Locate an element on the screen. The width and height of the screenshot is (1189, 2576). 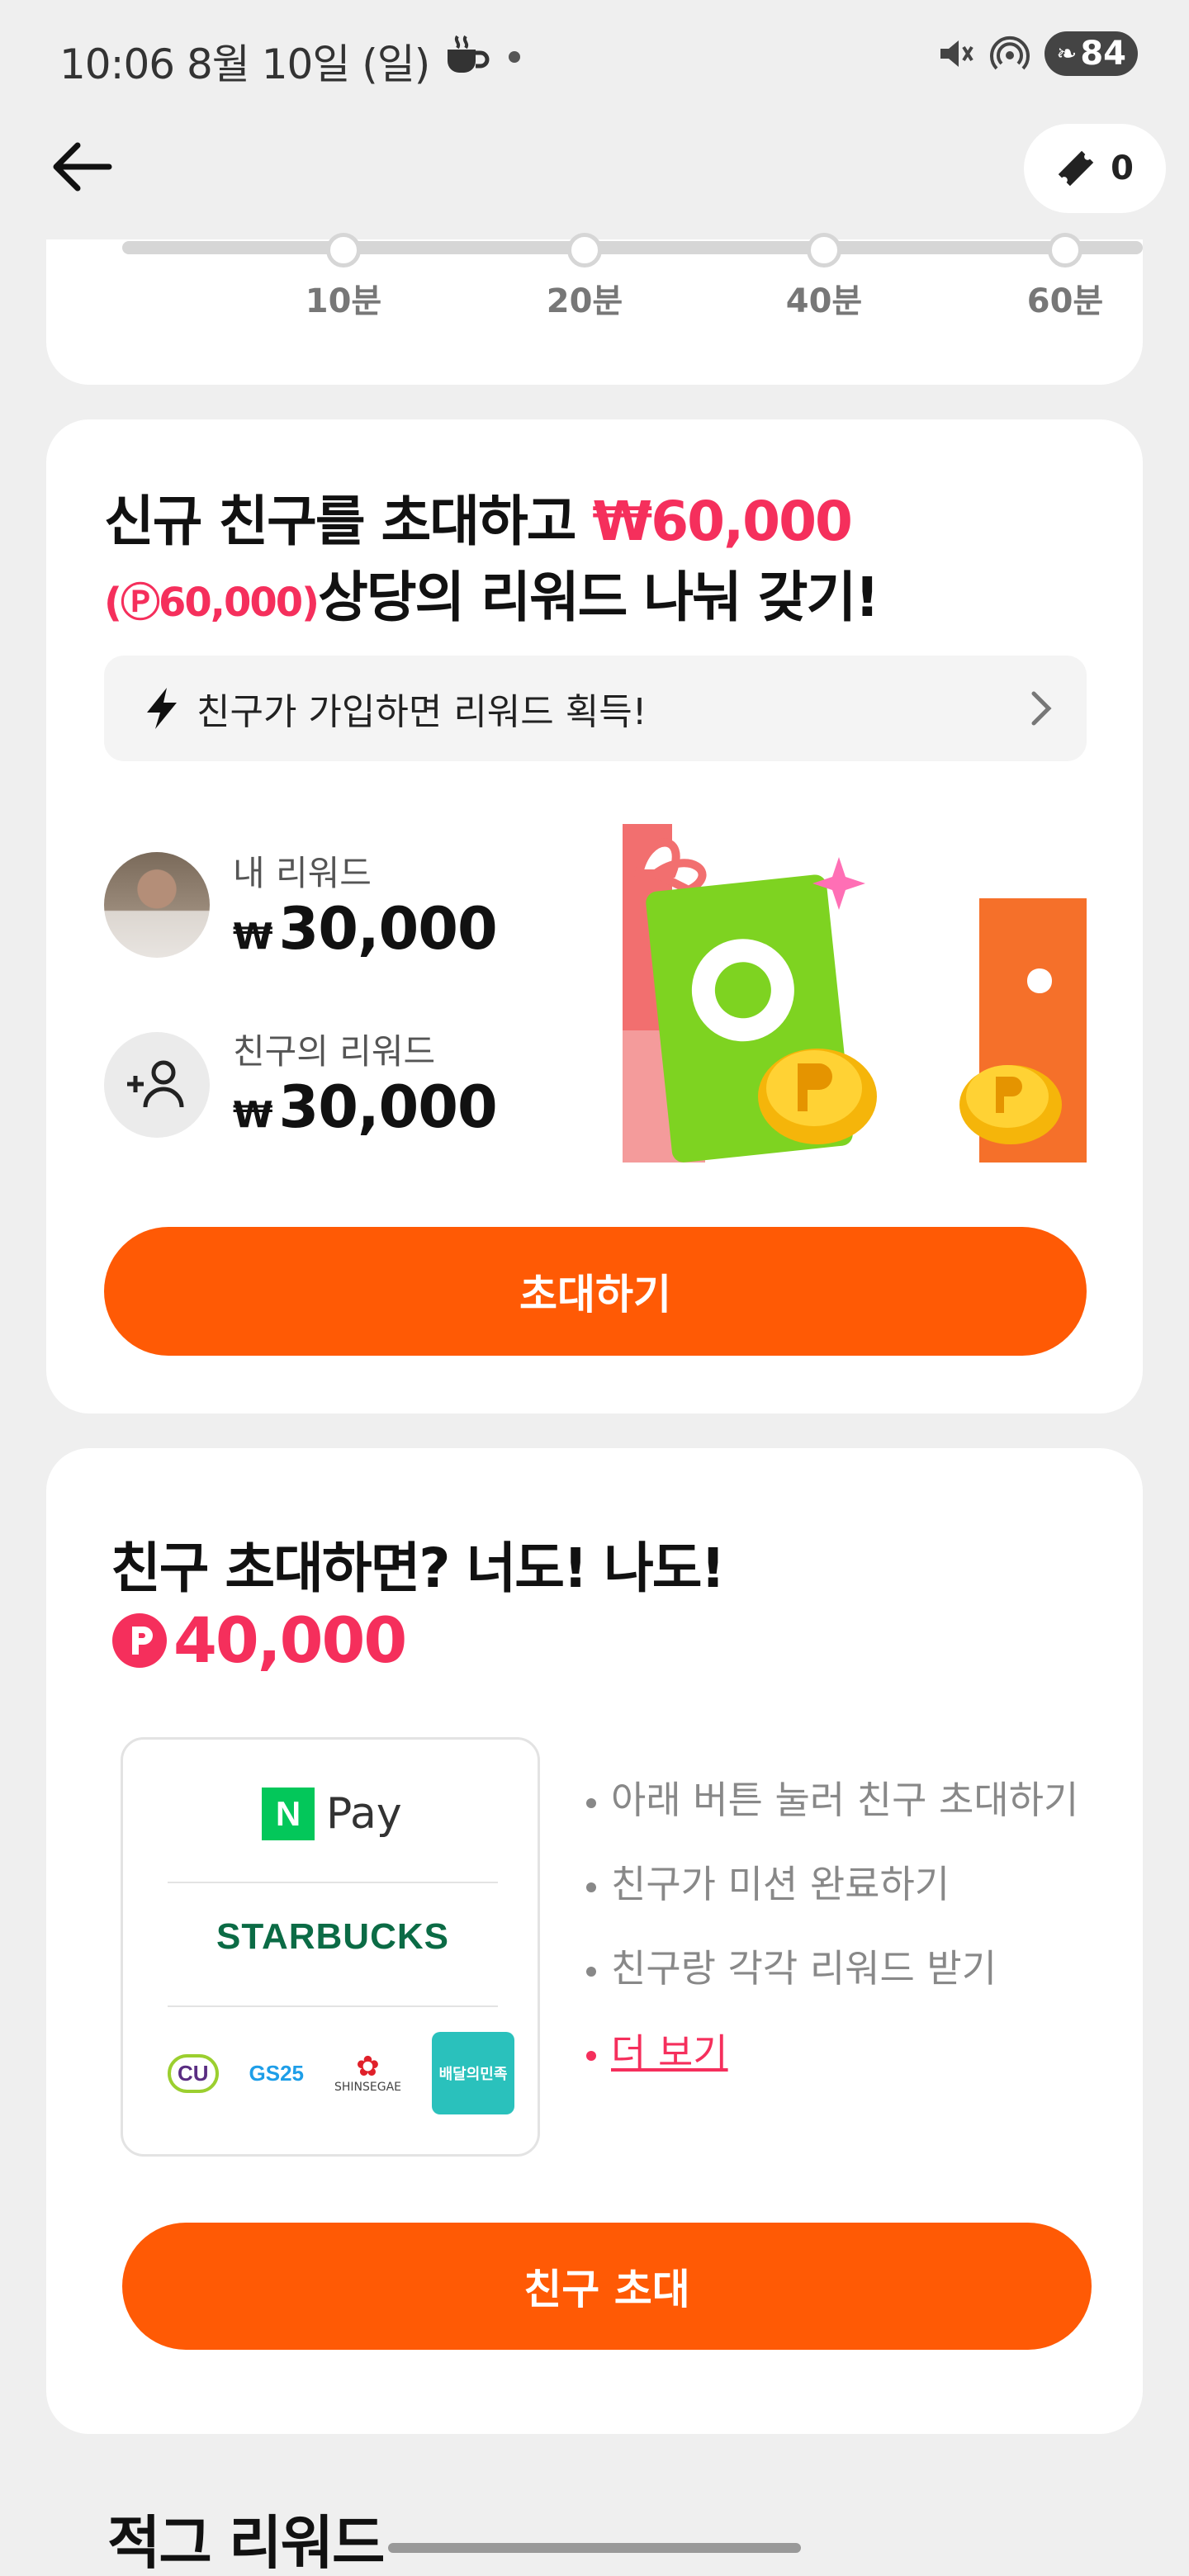
shinsegae-flower-icon: ✿ is located at coordinates (368, 2066).